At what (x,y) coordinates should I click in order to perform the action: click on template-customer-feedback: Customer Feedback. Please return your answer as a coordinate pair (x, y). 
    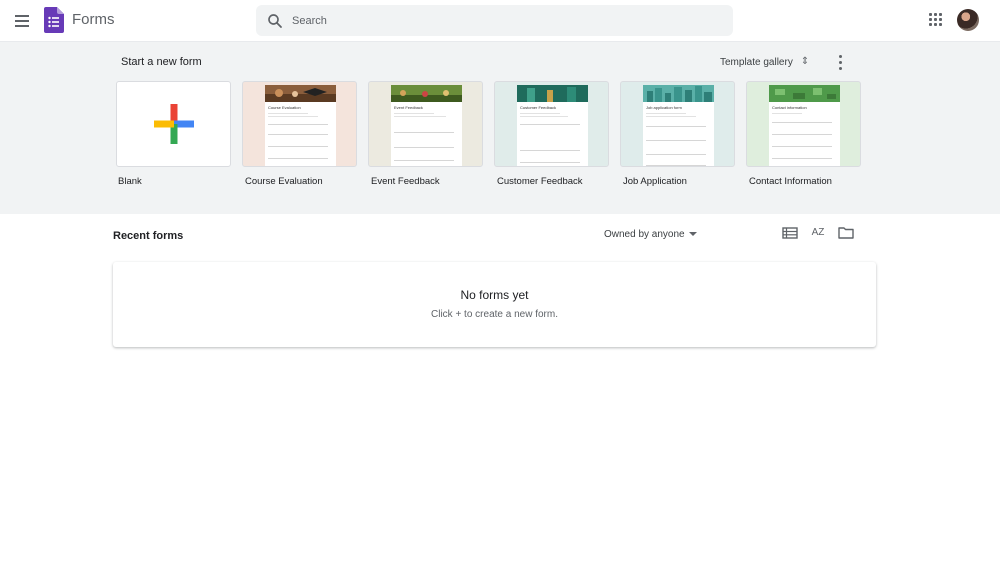
    Looking at the image, I should click on (551, 124).